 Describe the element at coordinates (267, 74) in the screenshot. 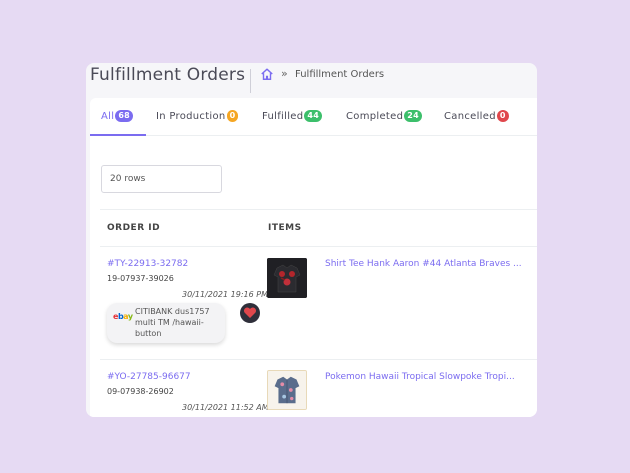

I see `home-icon` at that location.